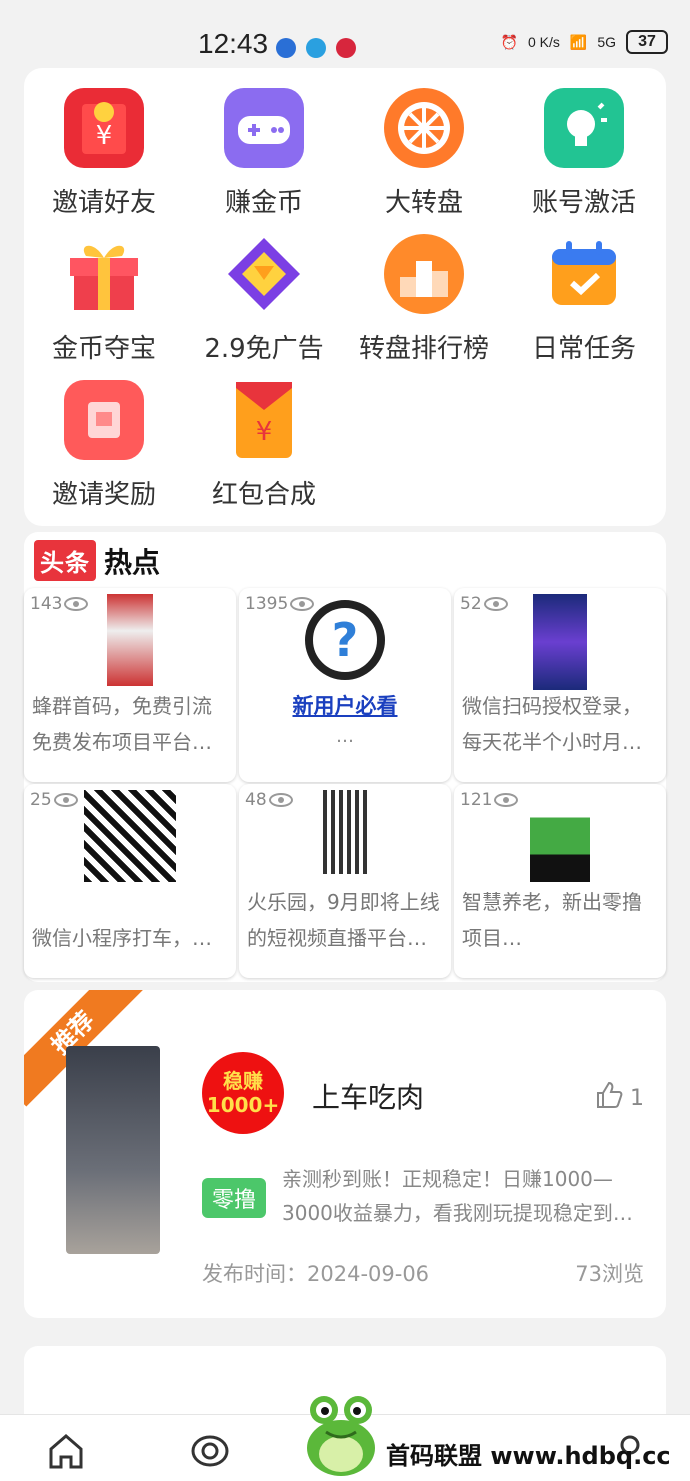  What do you see at coordinates (345, 32) in the screenshot?
I see `status-bar: 12:43 ⏰ 0 K/s 📶 5G 37` at bounding box center [345, 32].